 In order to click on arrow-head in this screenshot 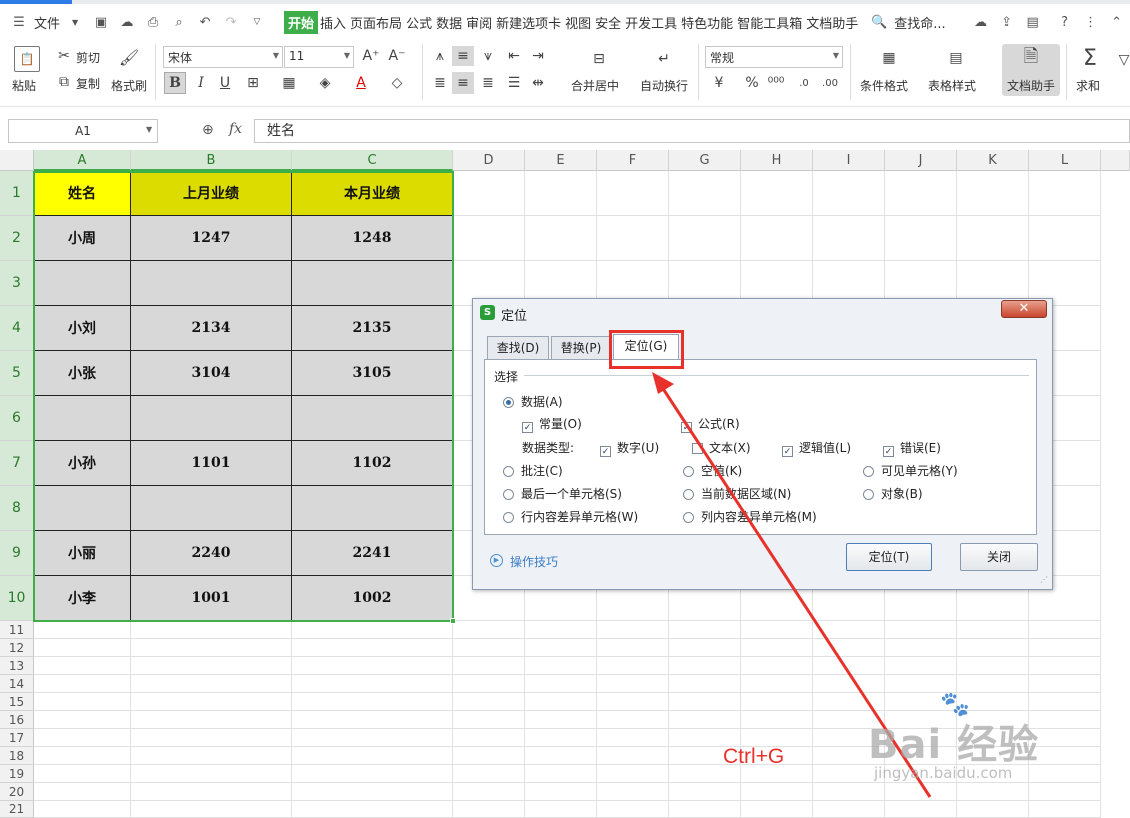, I will do `click(663, 383)`.